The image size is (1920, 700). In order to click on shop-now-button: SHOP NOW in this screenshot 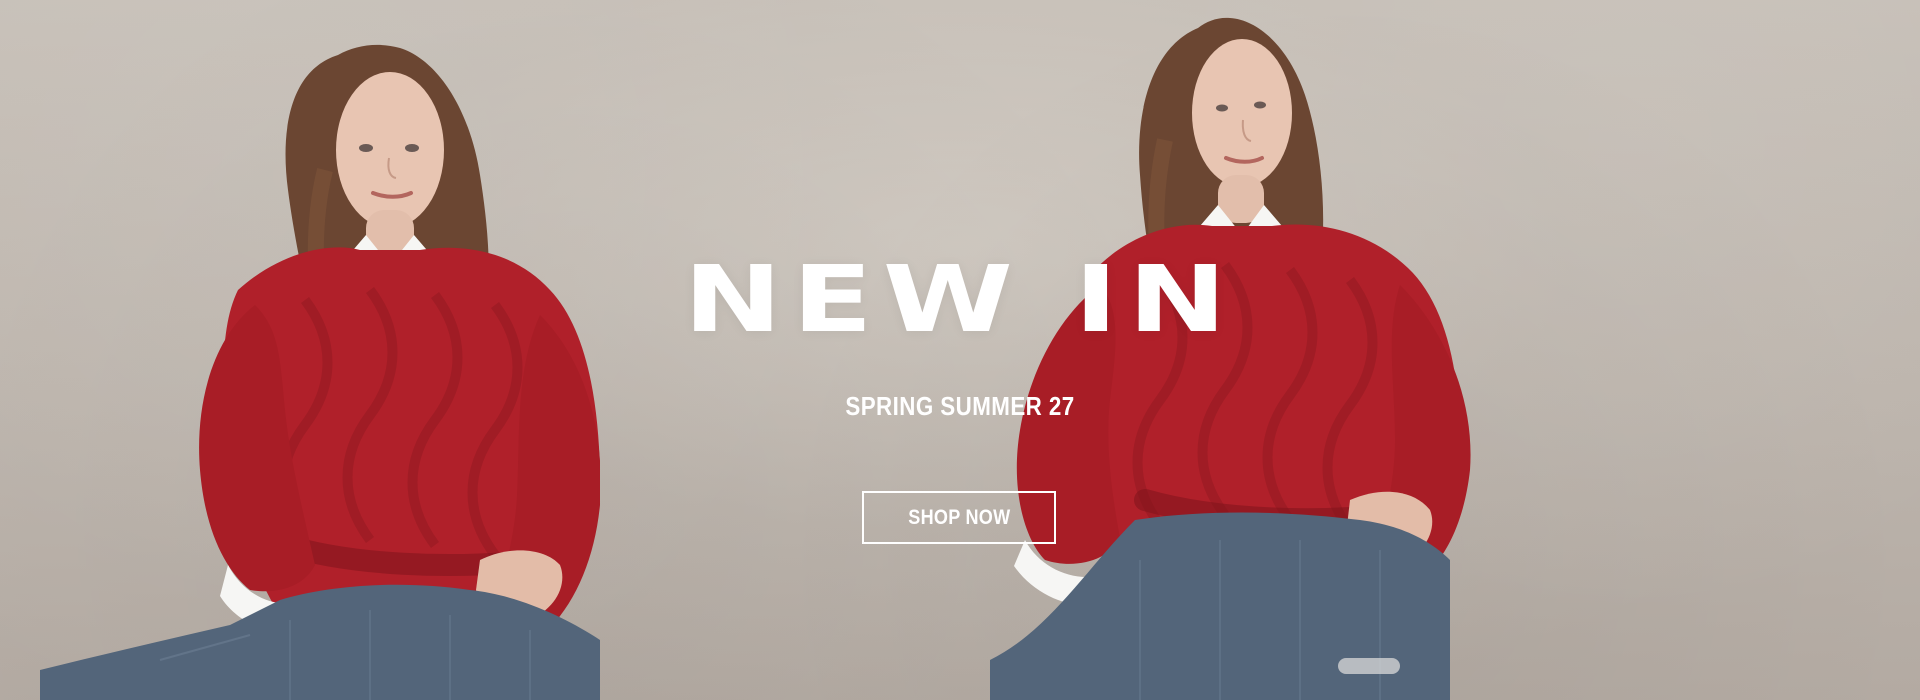, I will do `click(959, 517)`.